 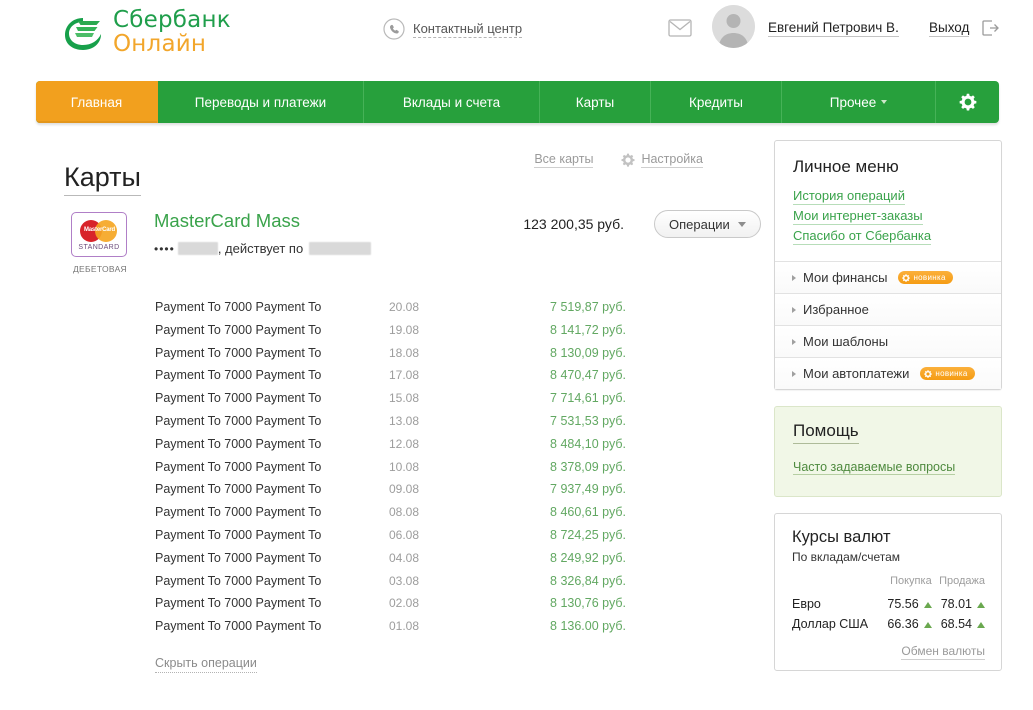 I want to click on card-expiry-redacted, so click(x=340, y=248).